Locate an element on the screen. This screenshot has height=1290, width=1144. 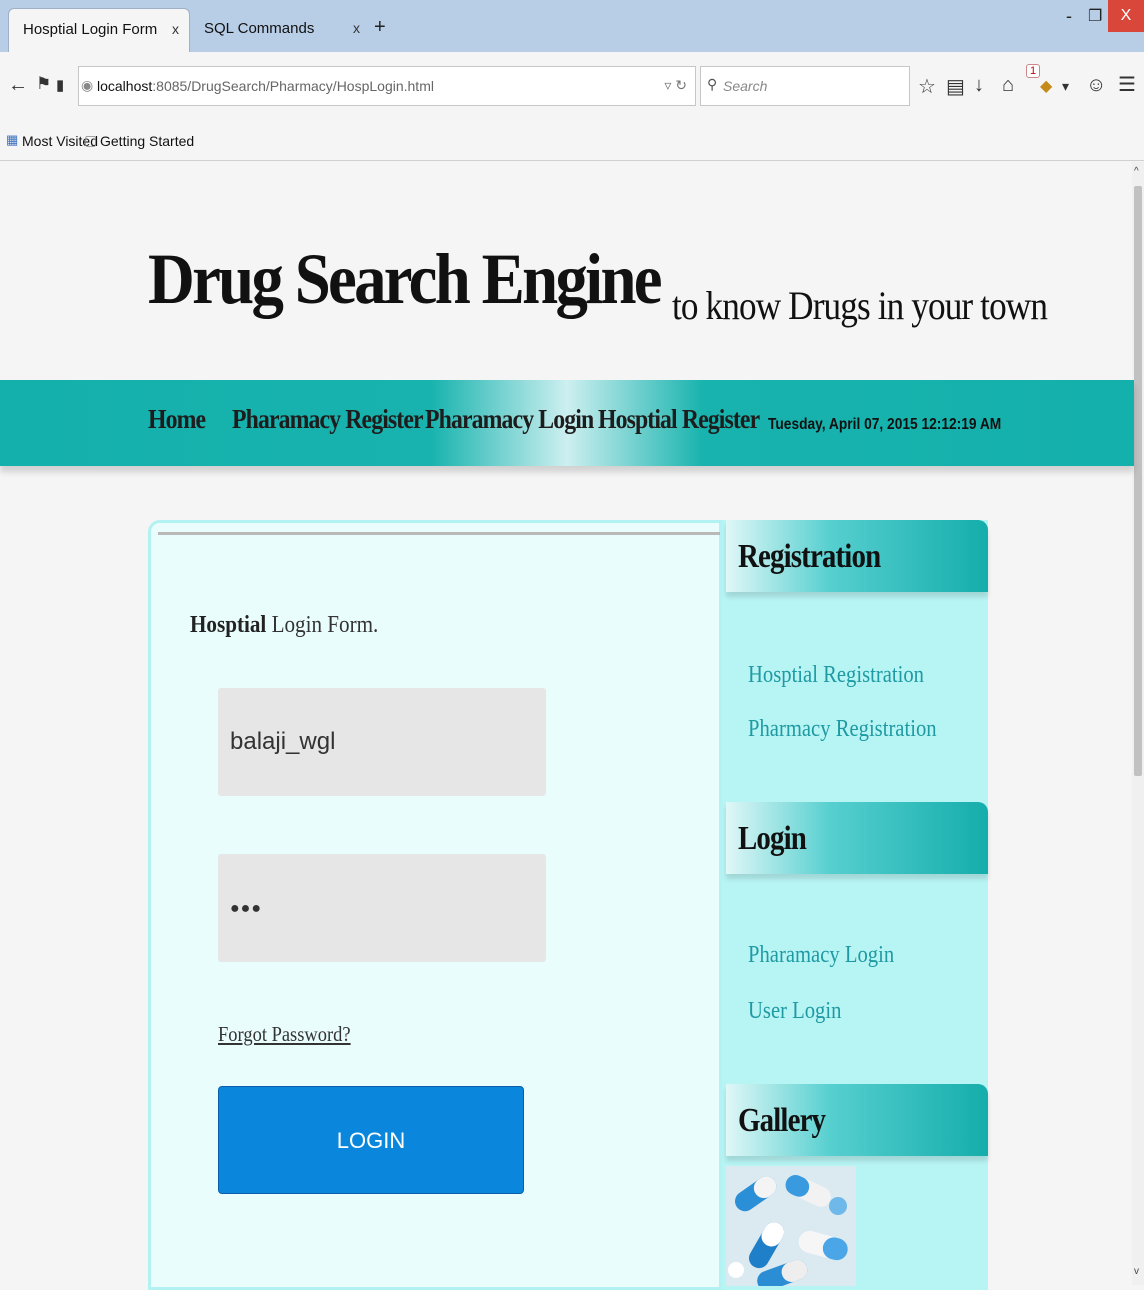
site-tagline: to know Drugs in your town is located at coordinates (860, 305).